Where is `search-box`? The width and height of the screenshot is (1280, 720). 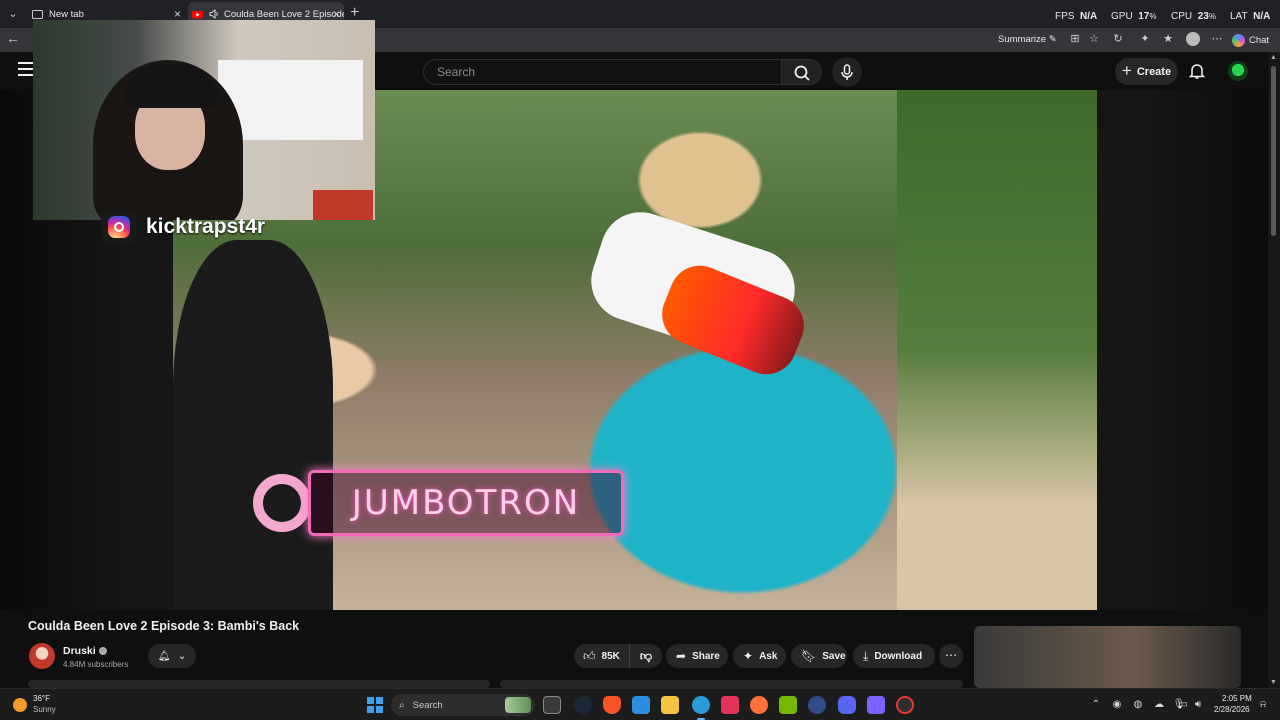 search-box is located at coordinates (602, 72).